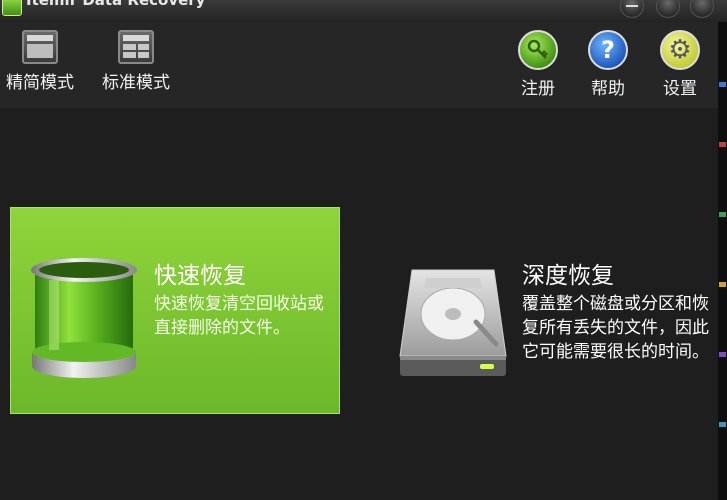  What do you see at coordinates (615, 328) in the screenshot?
I see `deep-recovery-description: 覆盖整个磁盘或分区和恢复所有丢失的文件，因此它可能需要很长的时间。` at bounding box center [615, 328].